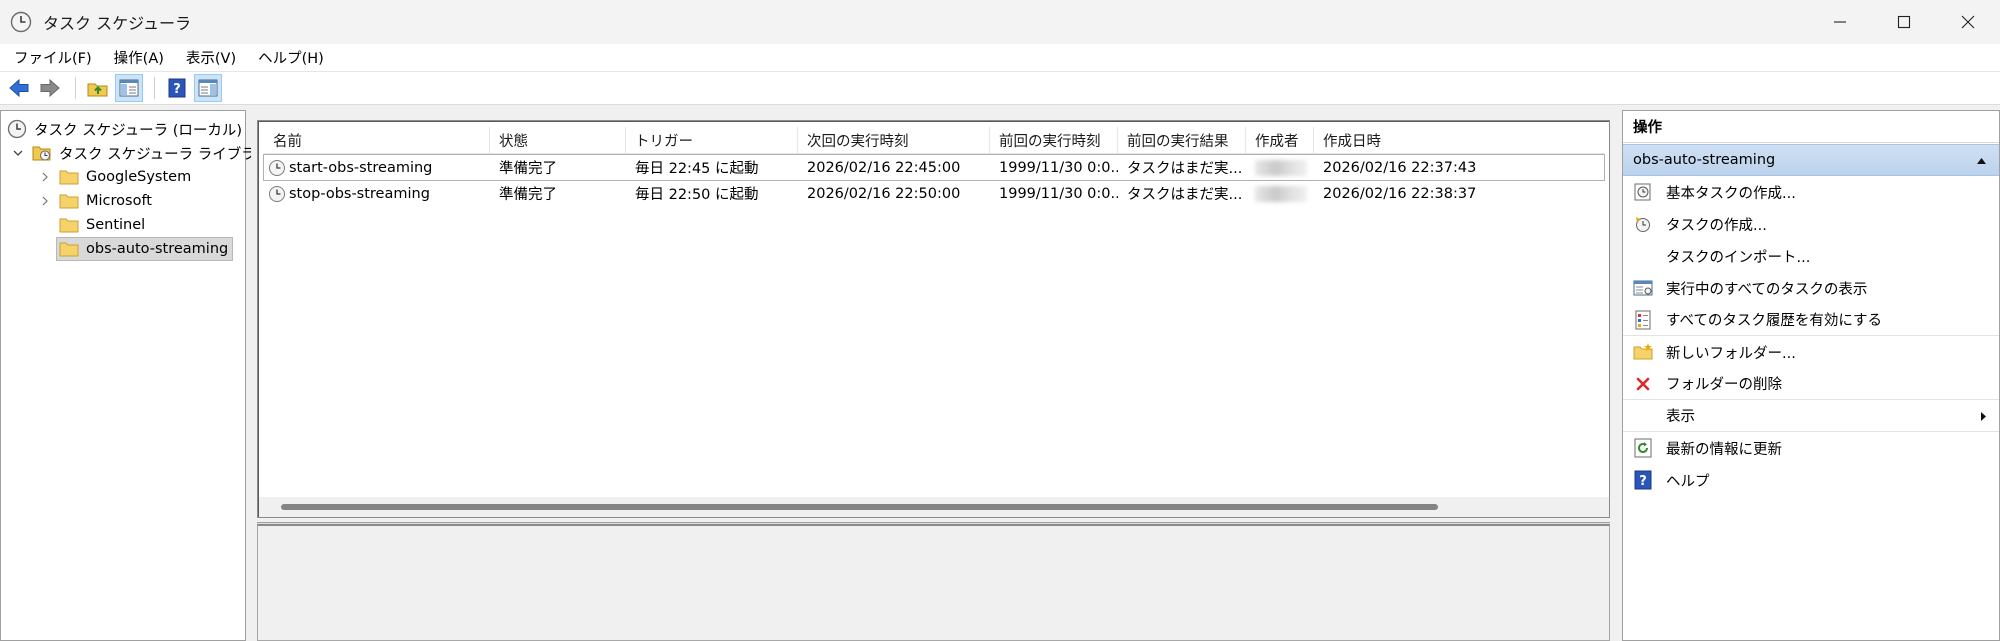  Describe the element at coordinates (1811, 384) in the screenshot. I see `action-delete-folder: フォルダーの削除` at that location.